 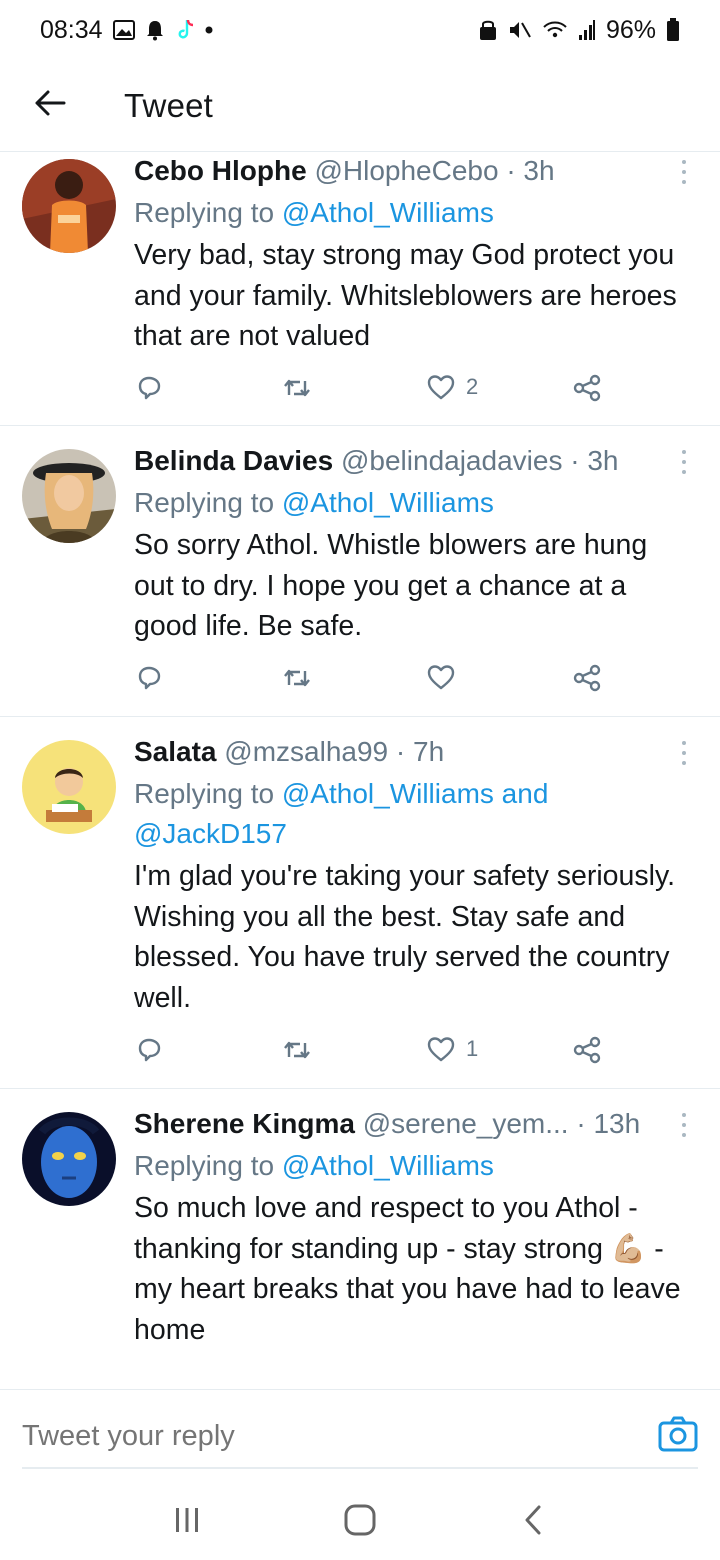 I want to click on status-bar: 08:34 96%, so click(x=360, y=30).